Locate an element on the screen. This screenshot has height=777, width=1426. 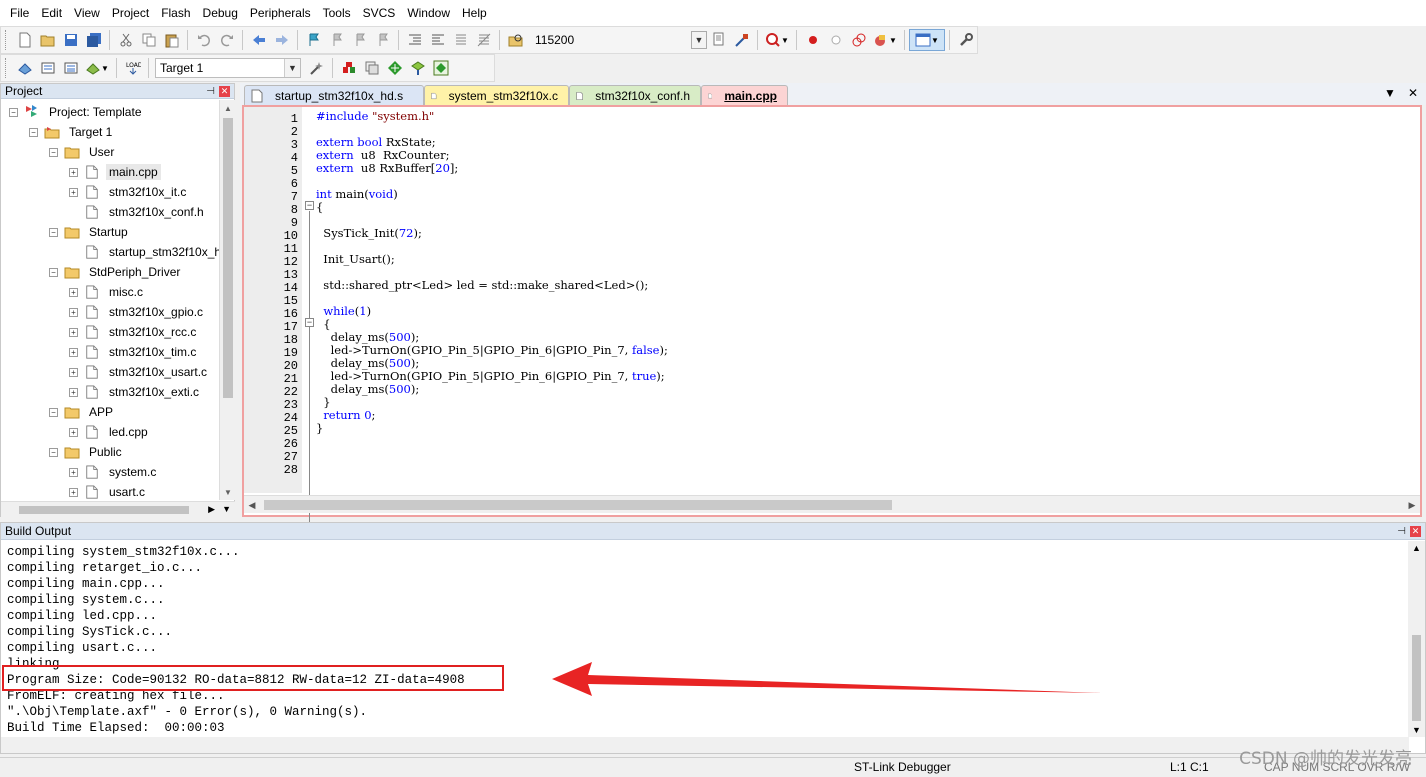
wrench-icon is located at coordinates (965, 40).